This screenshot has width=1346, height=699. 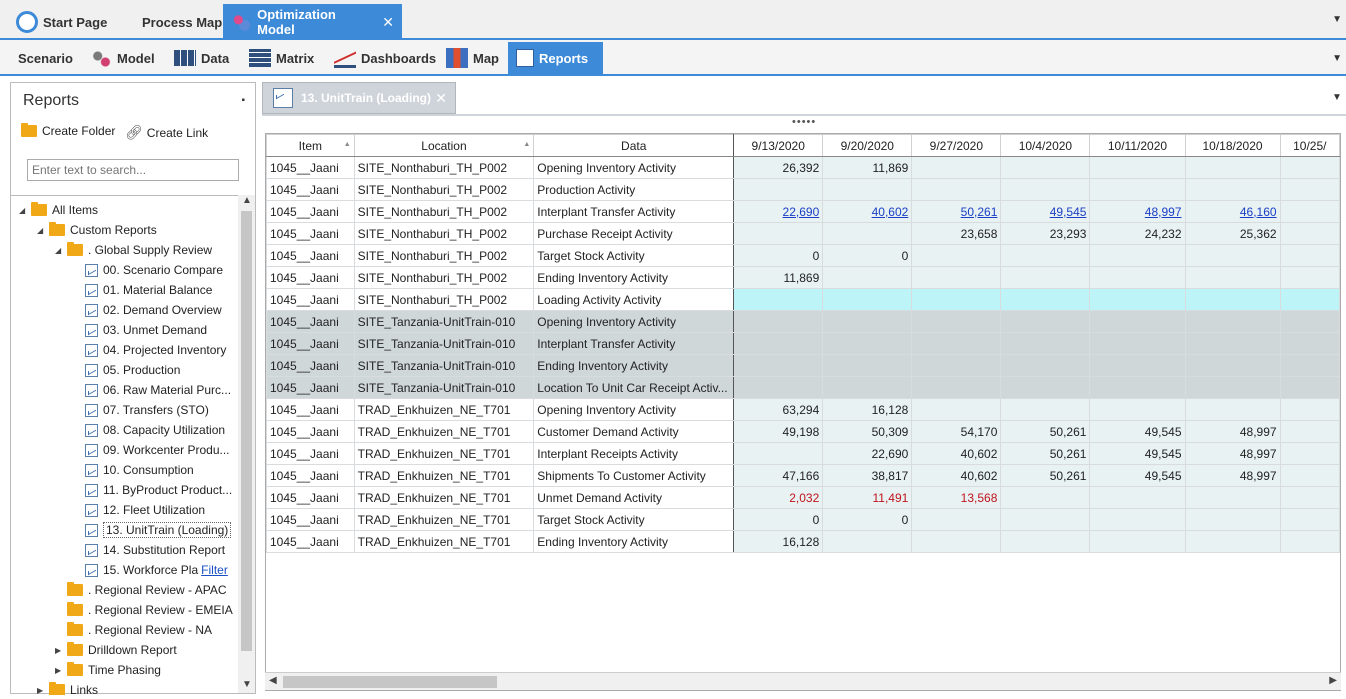 What do you see at coordinates (42, 690) in the screenshot?
I see `collapse-arrow-icon: ▶` at bounding box center [42, 690].